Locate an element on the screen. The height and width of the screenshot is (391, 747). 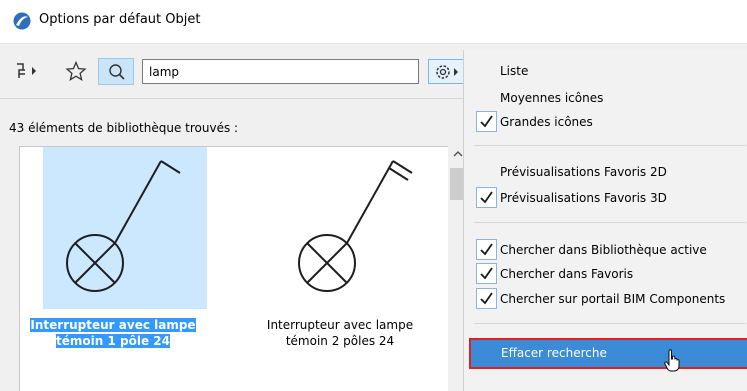
menu-item-preview-fav-2d: Prévisualisations Favoris 2D is located at coordinates (583, 172).